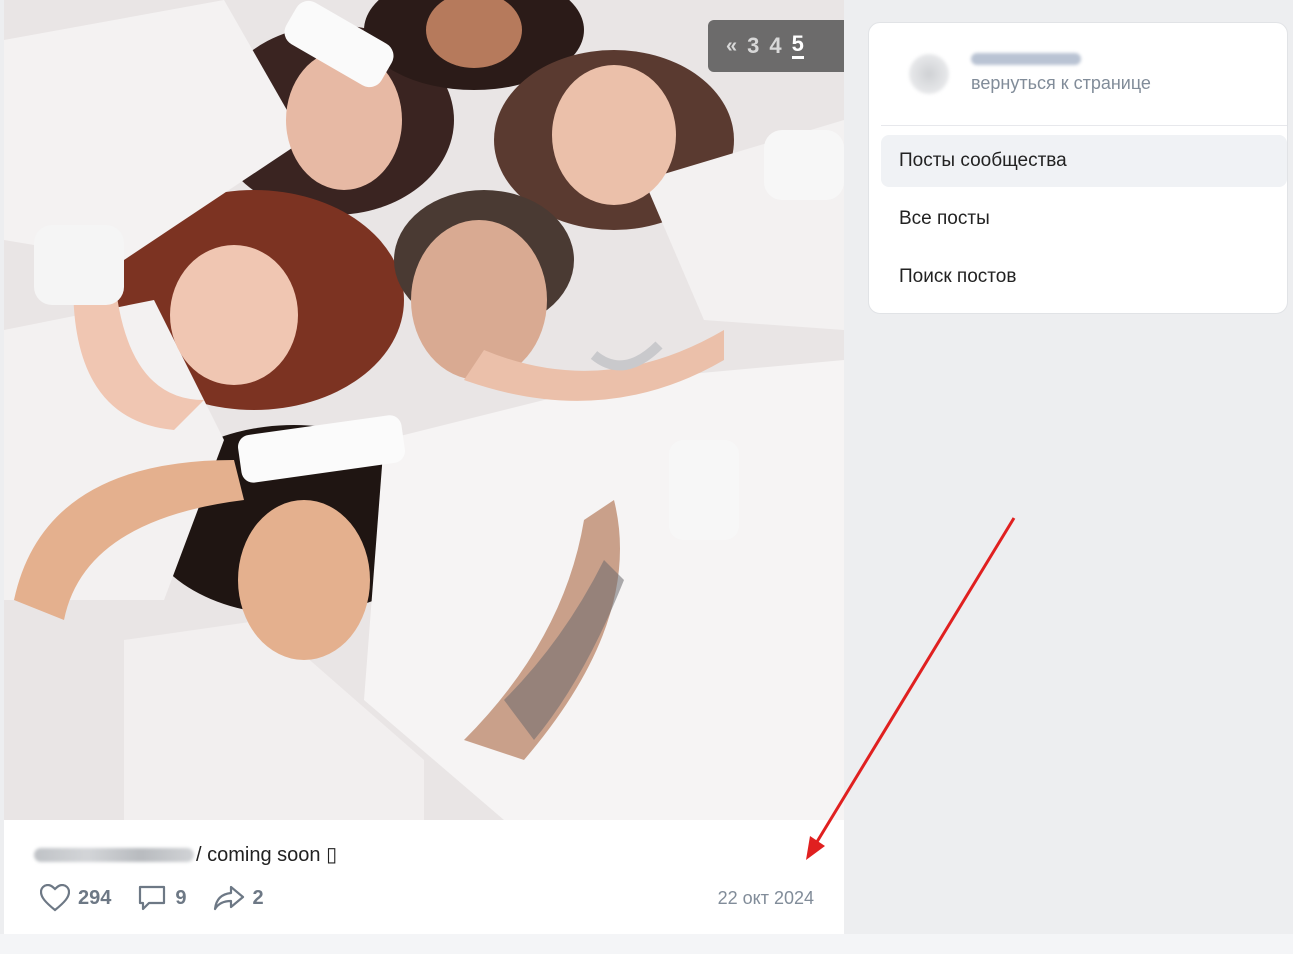  I want to click on comment-icon, so click(152, 898).